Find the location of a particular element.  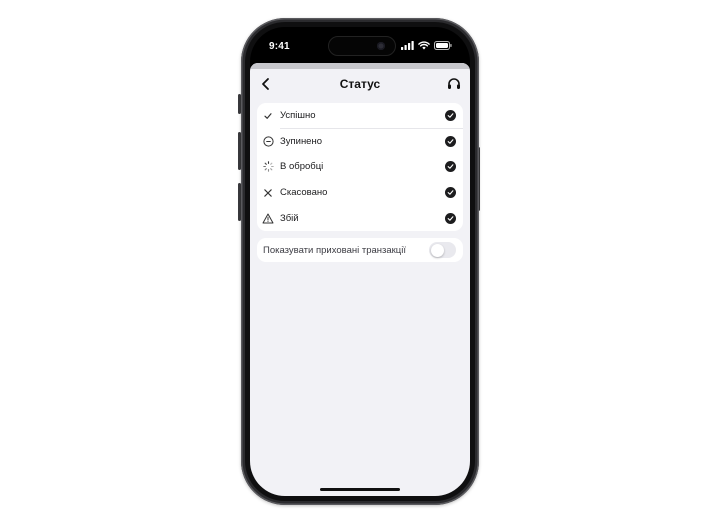

minus-circle-icon is located at coordinates (268, 141).